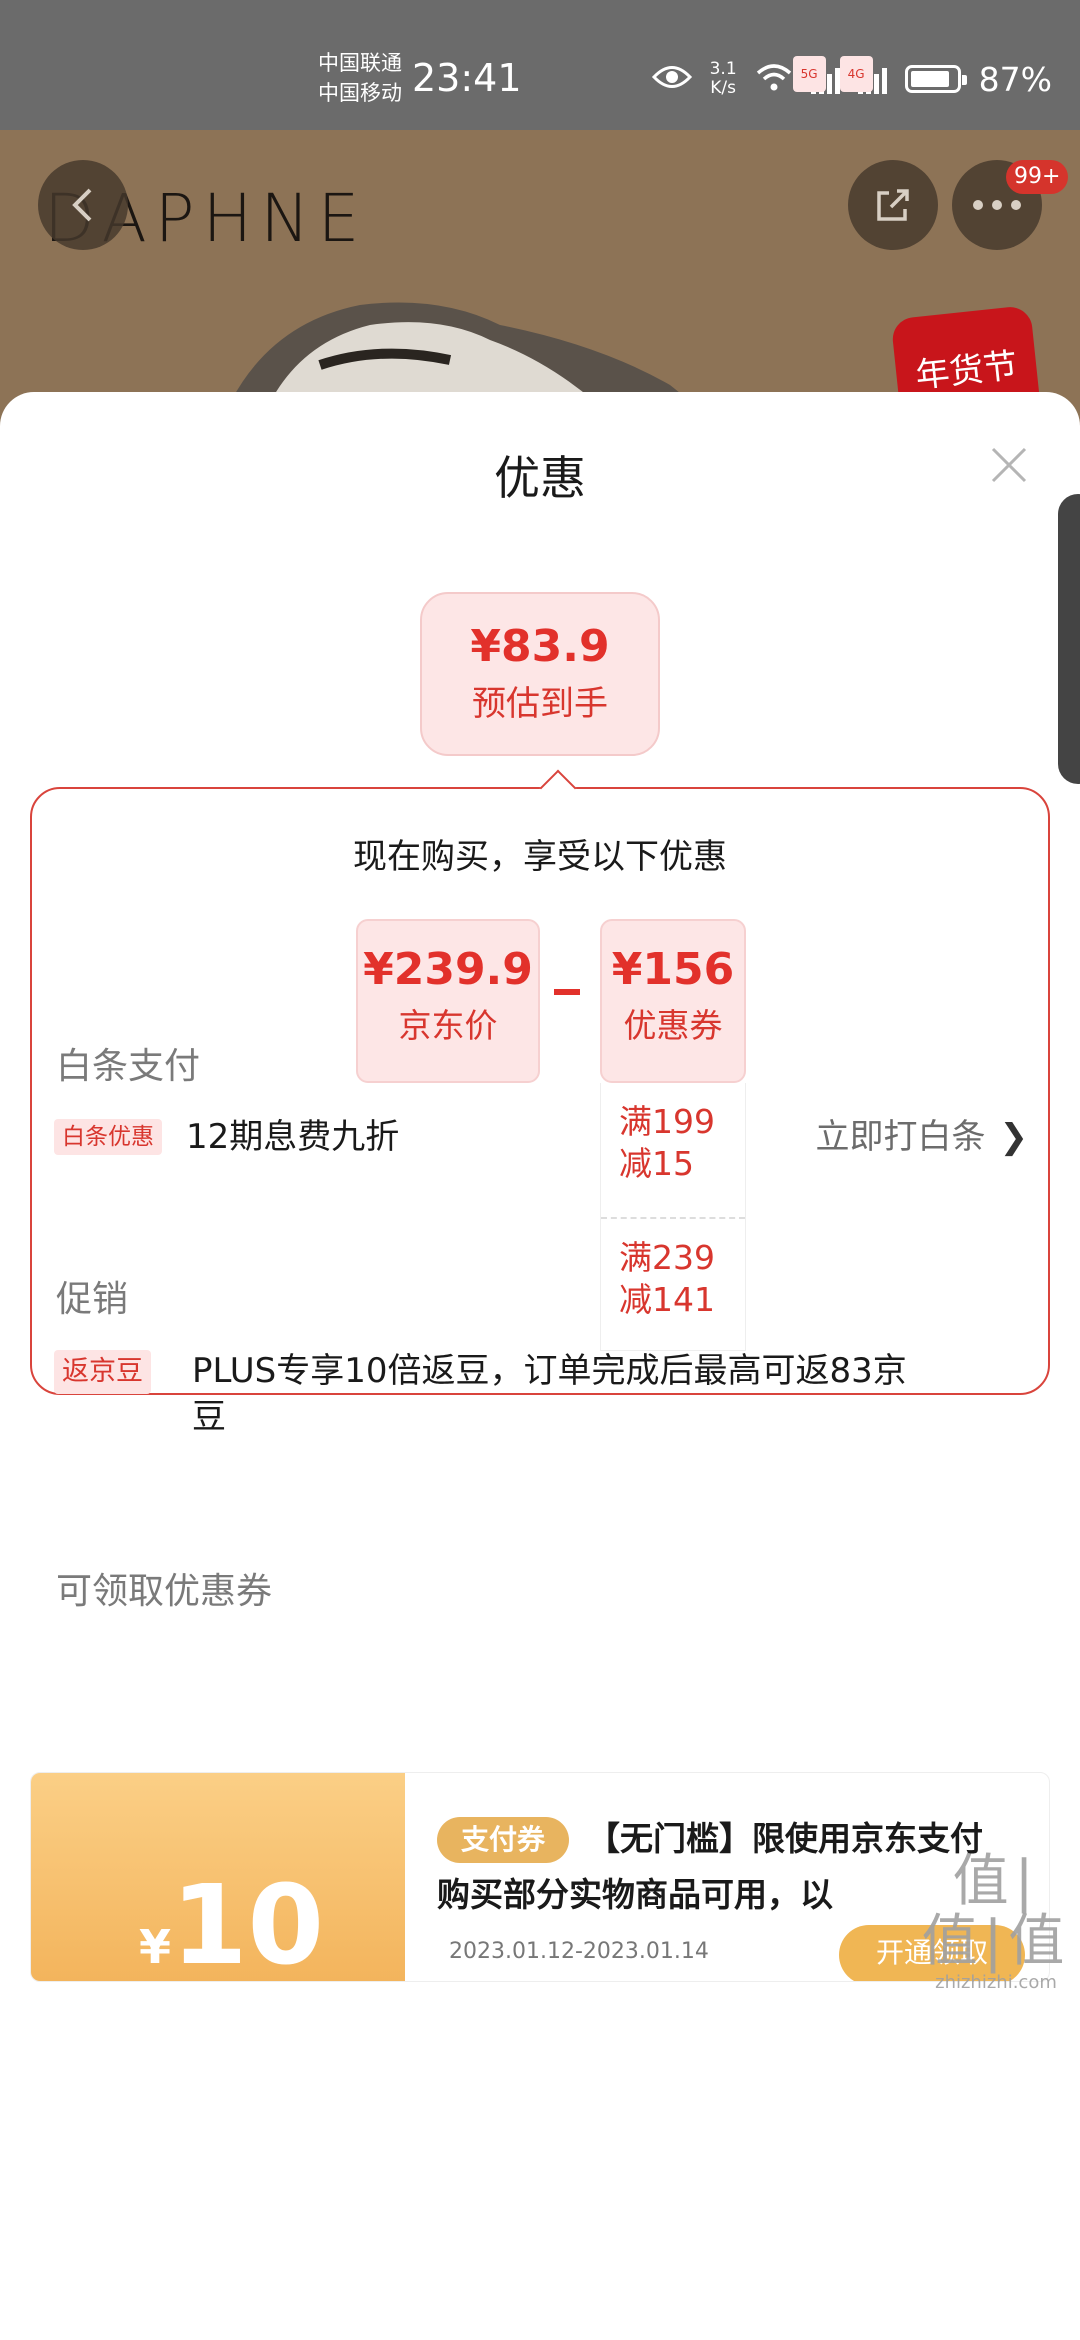 The image size is (1080, 2340). I want to click on estimated-price: ¥83.9, so click(540, 646).